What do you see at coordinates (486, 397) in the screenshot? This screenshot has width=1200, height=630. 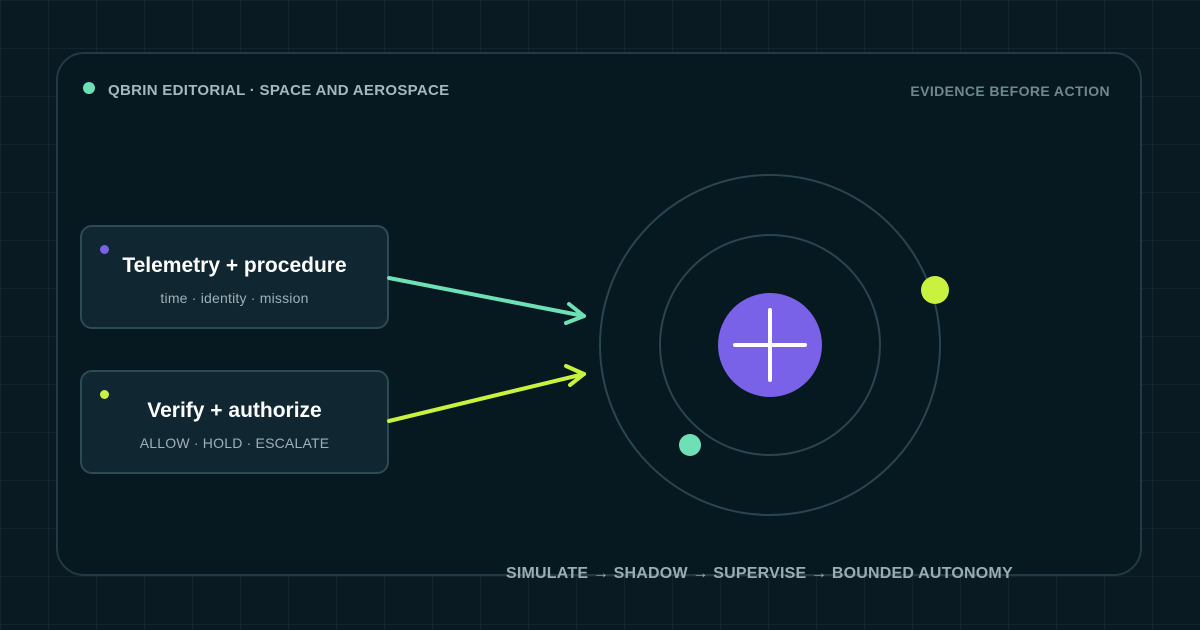 I see `verify-arrow-line` at bounding box center [486, 397].